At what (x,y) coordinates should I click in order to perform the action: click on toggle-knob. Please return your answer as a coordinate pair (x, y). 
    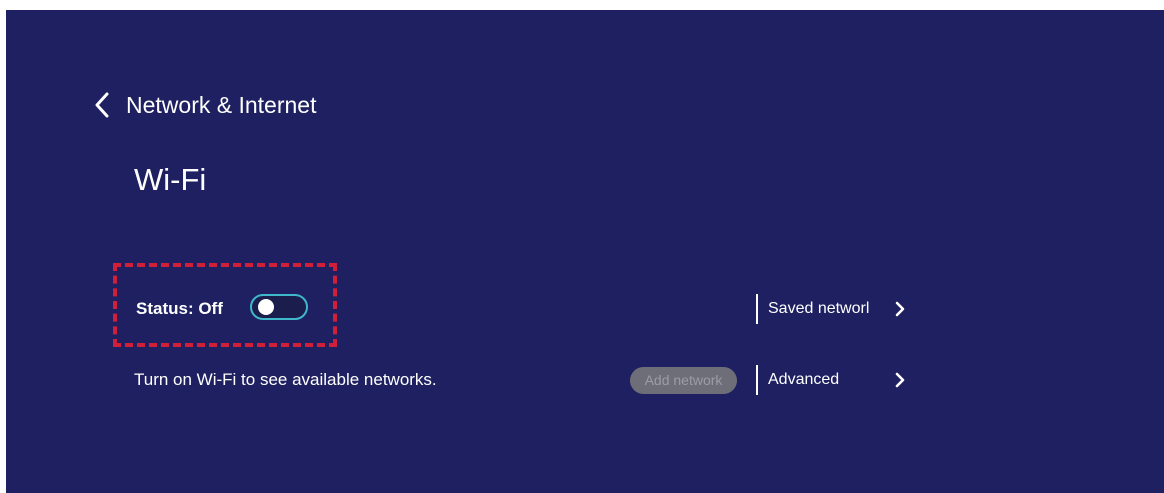
    Looking at the image, I should click on (266, 307).